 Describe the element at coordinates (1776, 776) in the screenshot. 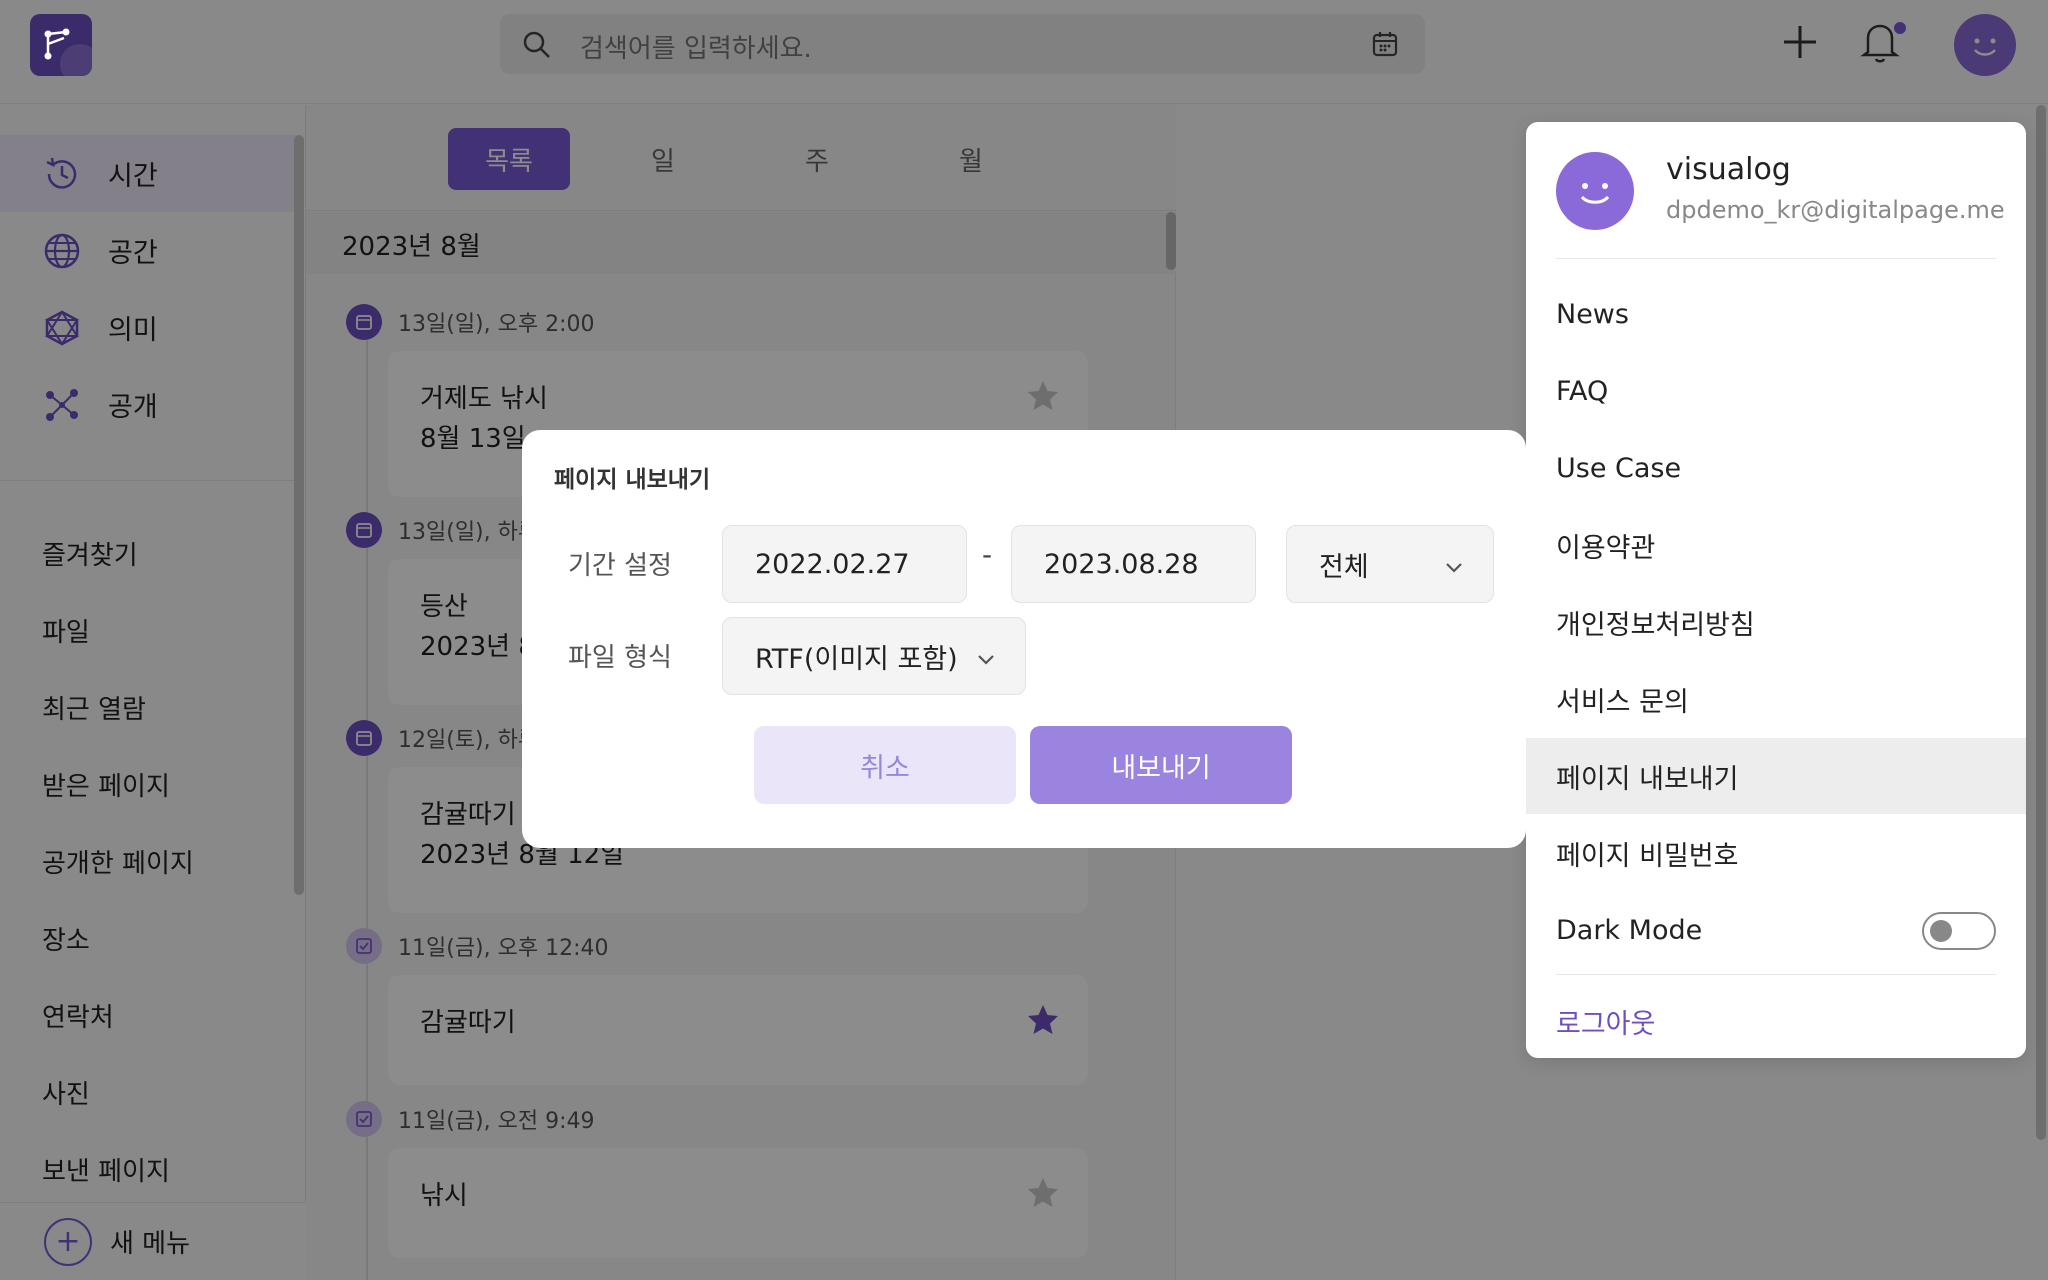

I see `menu-item-export-pages: 페이지 내보내기` at that location.